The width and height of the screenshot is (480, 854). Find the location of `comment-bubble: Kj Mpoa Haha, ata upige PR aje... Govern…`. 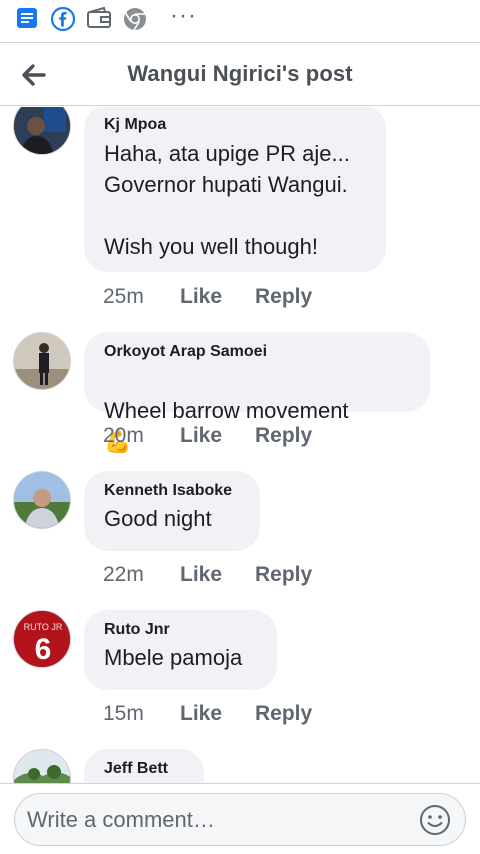

comment-bubble: Kj Mpoa Haha, ata upige PR aje... Govern… is located at coordinates (235, 189).